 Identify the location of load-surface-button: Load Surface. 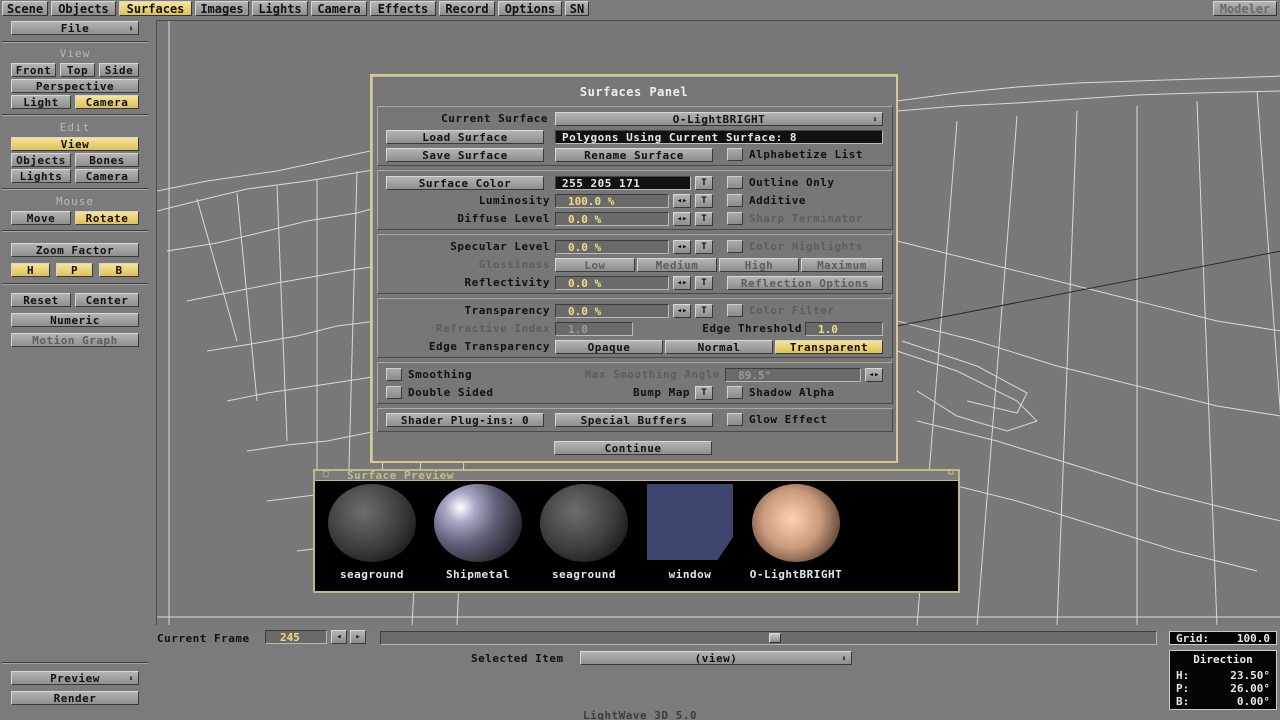
(465, 137).